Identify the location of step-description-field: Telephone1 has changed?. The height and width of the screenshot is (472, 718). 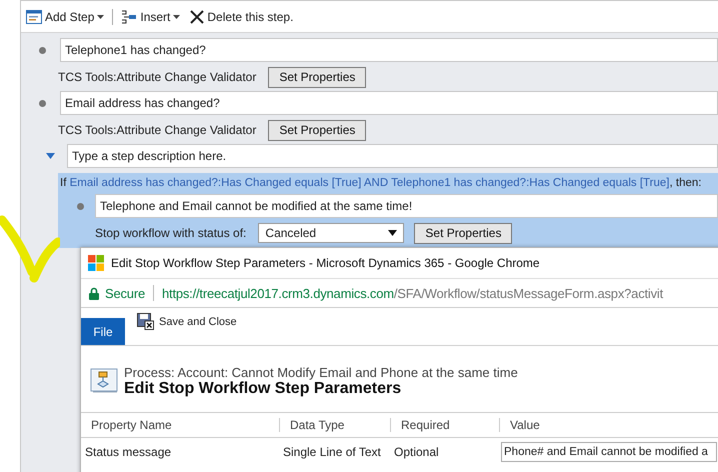
(389, 50).